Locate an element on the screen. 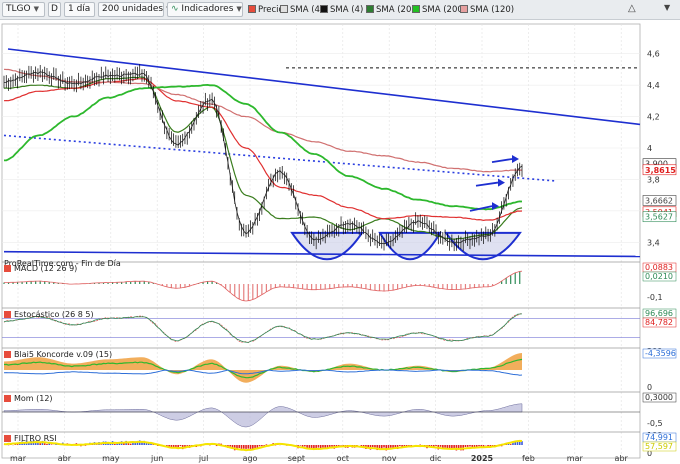 Image resolution: width=680 pixels, height=464 pixels. legend-item-3: SMA (20) is located at coordinates (390, 10).